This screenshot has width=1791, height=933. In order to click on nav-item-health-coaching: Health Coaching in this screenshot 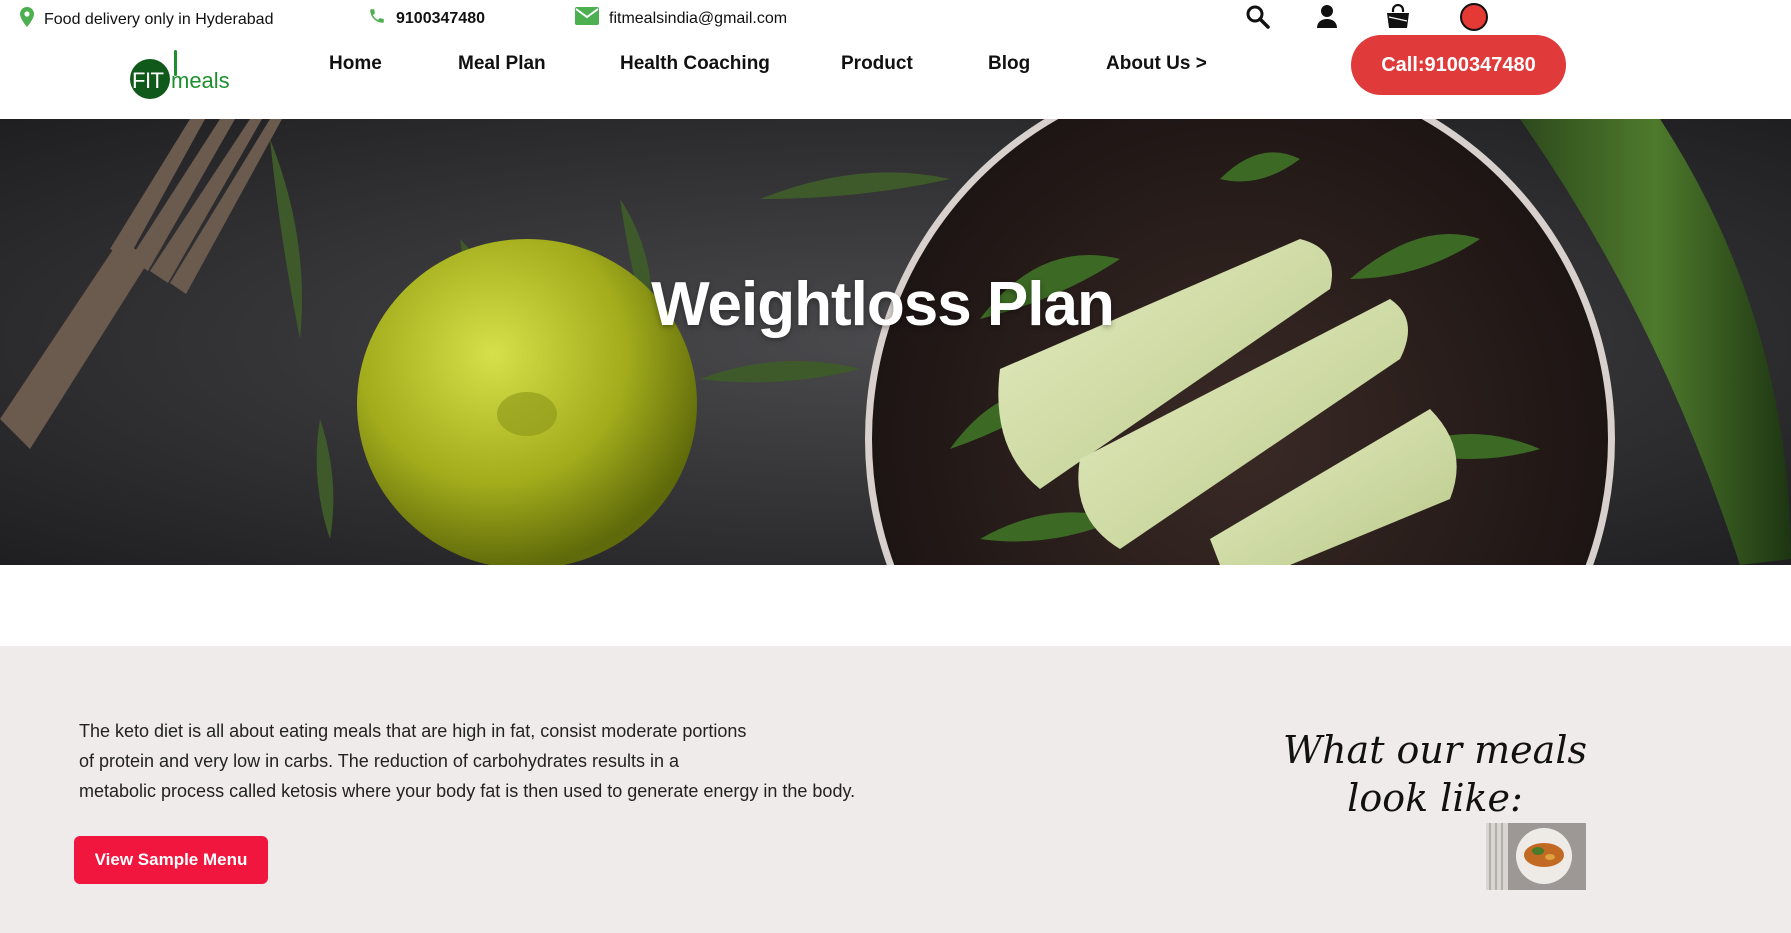, I will do `click(695, 64)`.